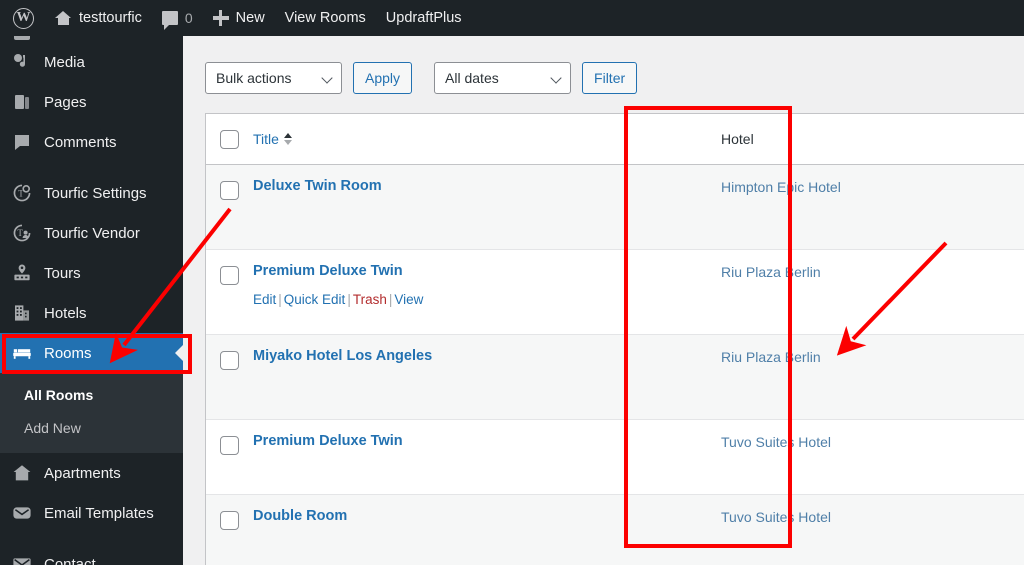 This screenshot has width=1024, height=565. I want to click on bulk-actions-select: Bulk actions, so click(273, 78).